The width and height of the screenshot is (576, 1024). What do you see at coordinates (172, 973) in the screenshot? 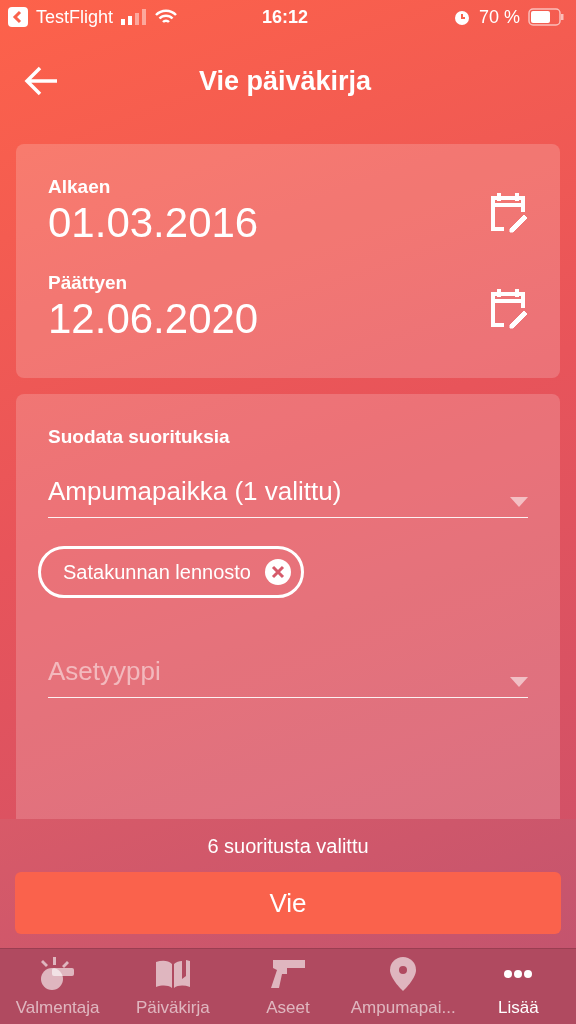
I see `book-icon` at bounding box center [172, 973].